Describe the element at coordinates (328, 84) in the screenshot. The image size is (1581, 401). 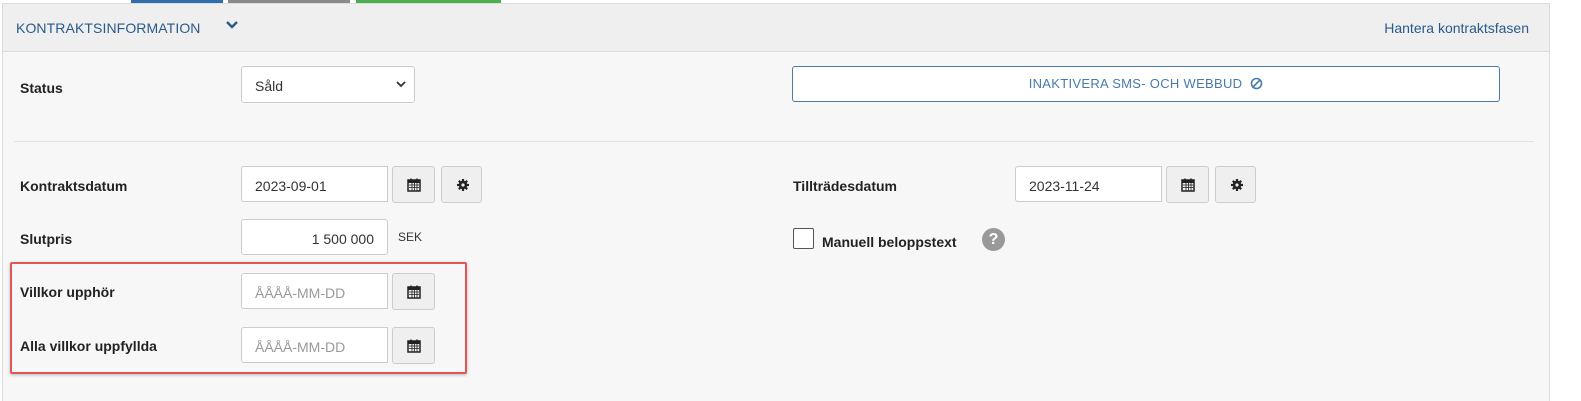
I see `status-select: Såld` at that location.